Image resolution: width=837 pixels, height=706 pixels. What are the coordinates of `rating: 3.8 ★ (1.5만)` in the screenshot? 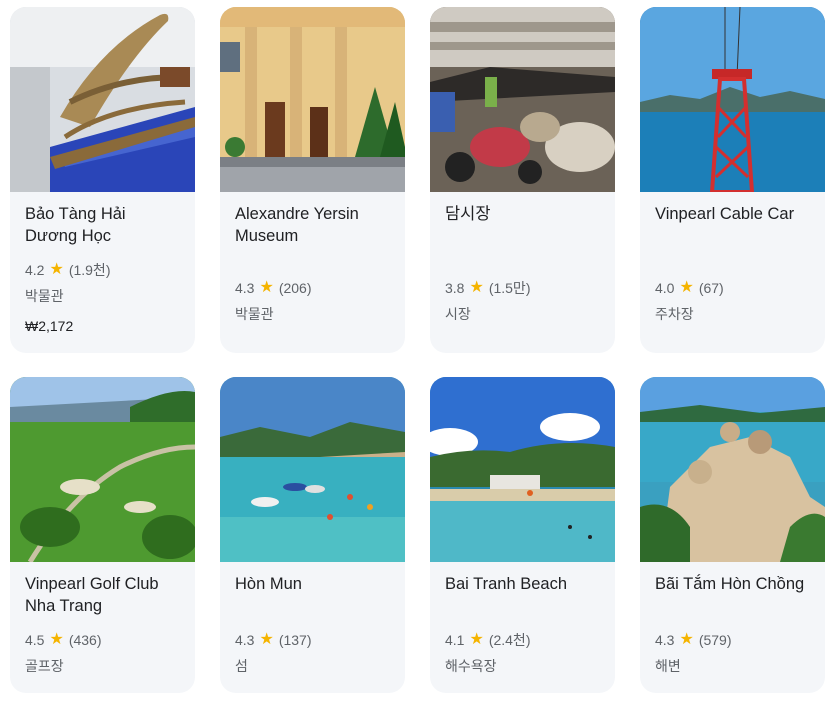 It's located at (522, 288).